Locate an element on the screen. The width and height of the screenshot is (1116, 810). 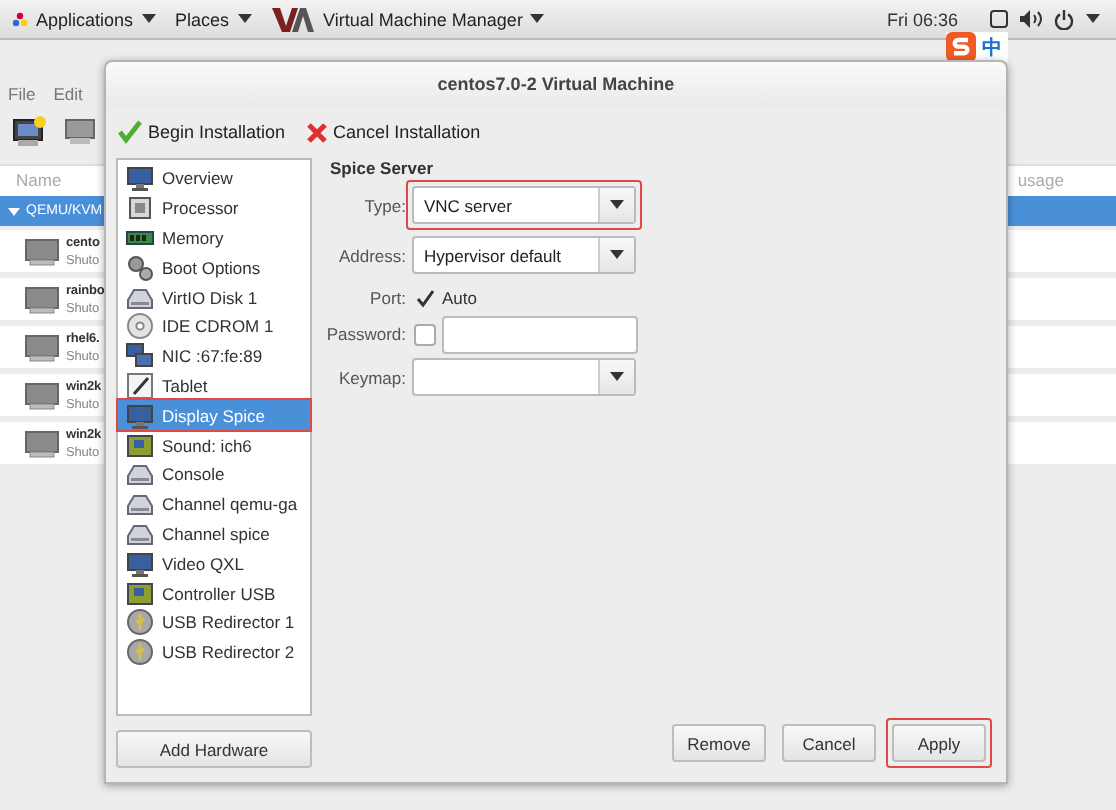
power-icon is located at coordinates (1064, 19).